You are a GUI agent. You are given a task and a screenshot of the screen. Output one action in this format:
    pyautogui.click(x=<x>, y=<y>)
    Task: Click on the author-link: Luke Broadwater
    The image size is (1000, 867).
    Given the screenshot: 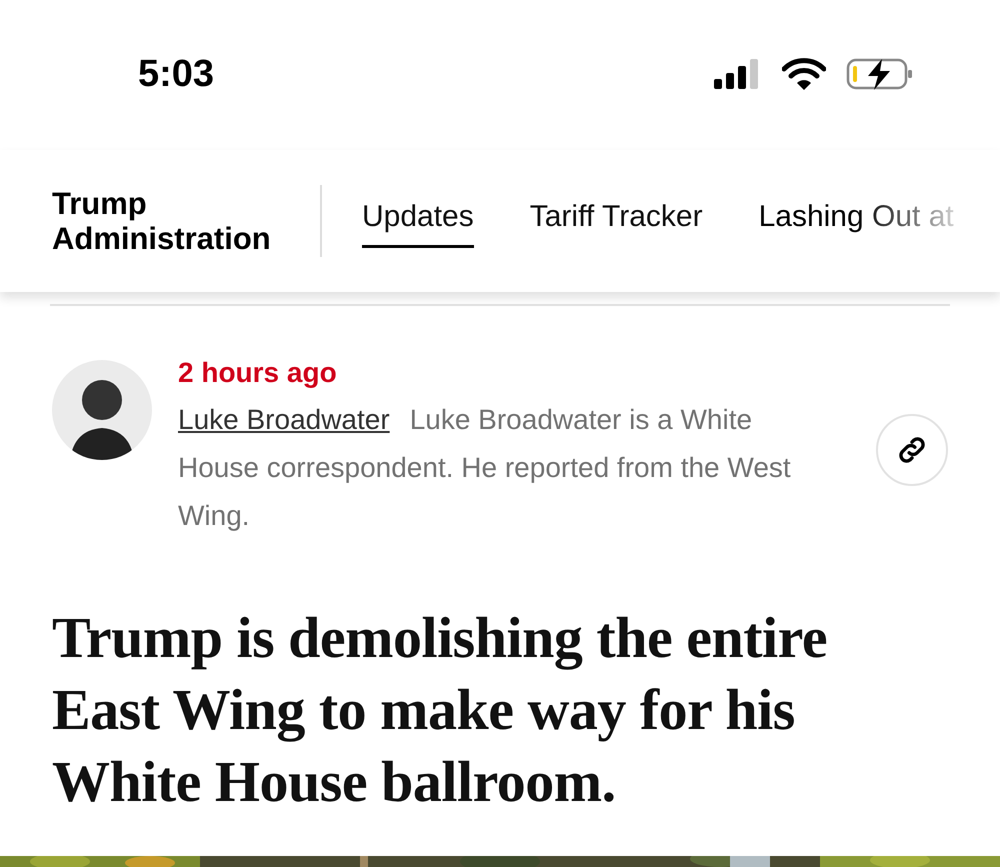 What is the action you would take?
    pyautogui.click(x=284, y=419)
    